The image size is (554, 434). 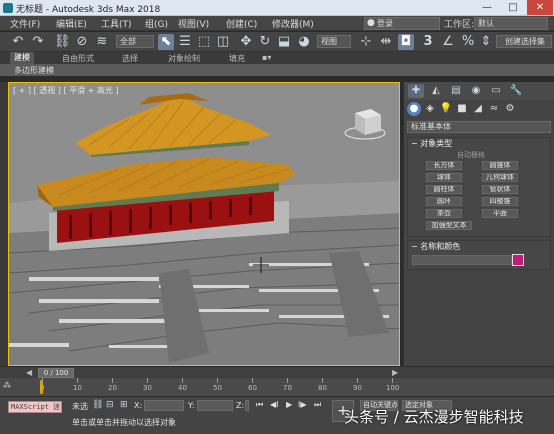 What do you see at coordinates (487, 7) in the screenshot?
I see `minimize-button: —` at bounding box center [487, 7].